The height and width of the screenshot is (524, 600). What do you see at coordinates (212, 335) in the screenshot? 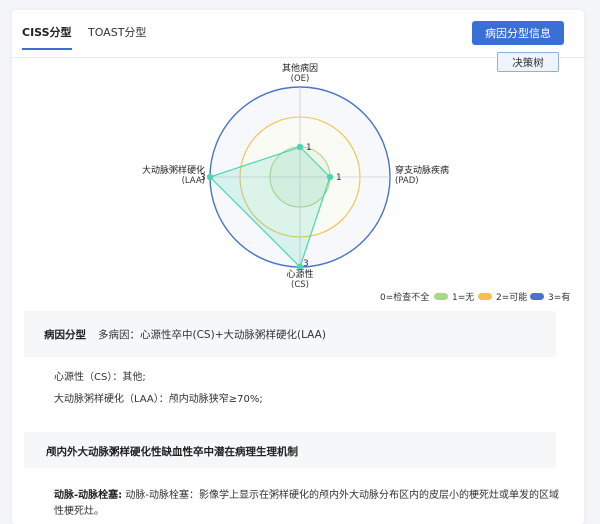
I see `classification-value: 多病因：心源性卒中(CS)+大动脉粥样硬化(LAA)` at bounding box center [212, 335].